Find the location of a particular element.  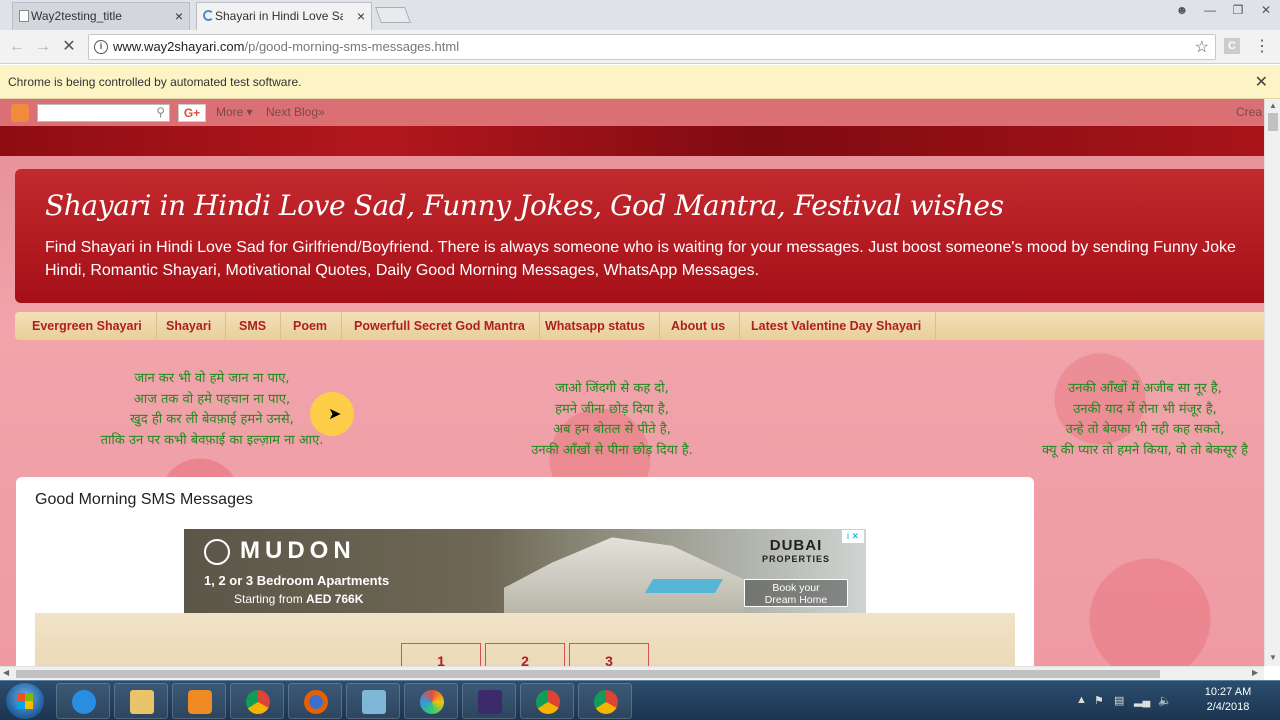

menu-icon: ⋮ is located at coordinates (1262, 46).